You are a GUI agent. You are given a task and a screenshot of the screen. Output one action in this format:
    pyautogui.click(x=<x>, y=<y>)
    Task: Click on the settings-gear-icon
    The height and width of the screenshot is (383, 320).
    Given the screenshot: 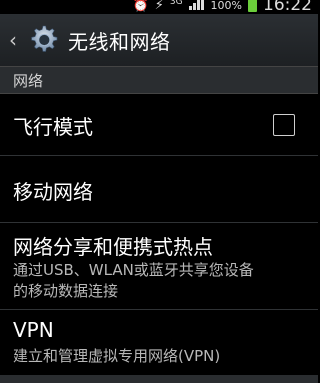 What is the action you would take?
    pyautogui.click(x=43, y=40)
    